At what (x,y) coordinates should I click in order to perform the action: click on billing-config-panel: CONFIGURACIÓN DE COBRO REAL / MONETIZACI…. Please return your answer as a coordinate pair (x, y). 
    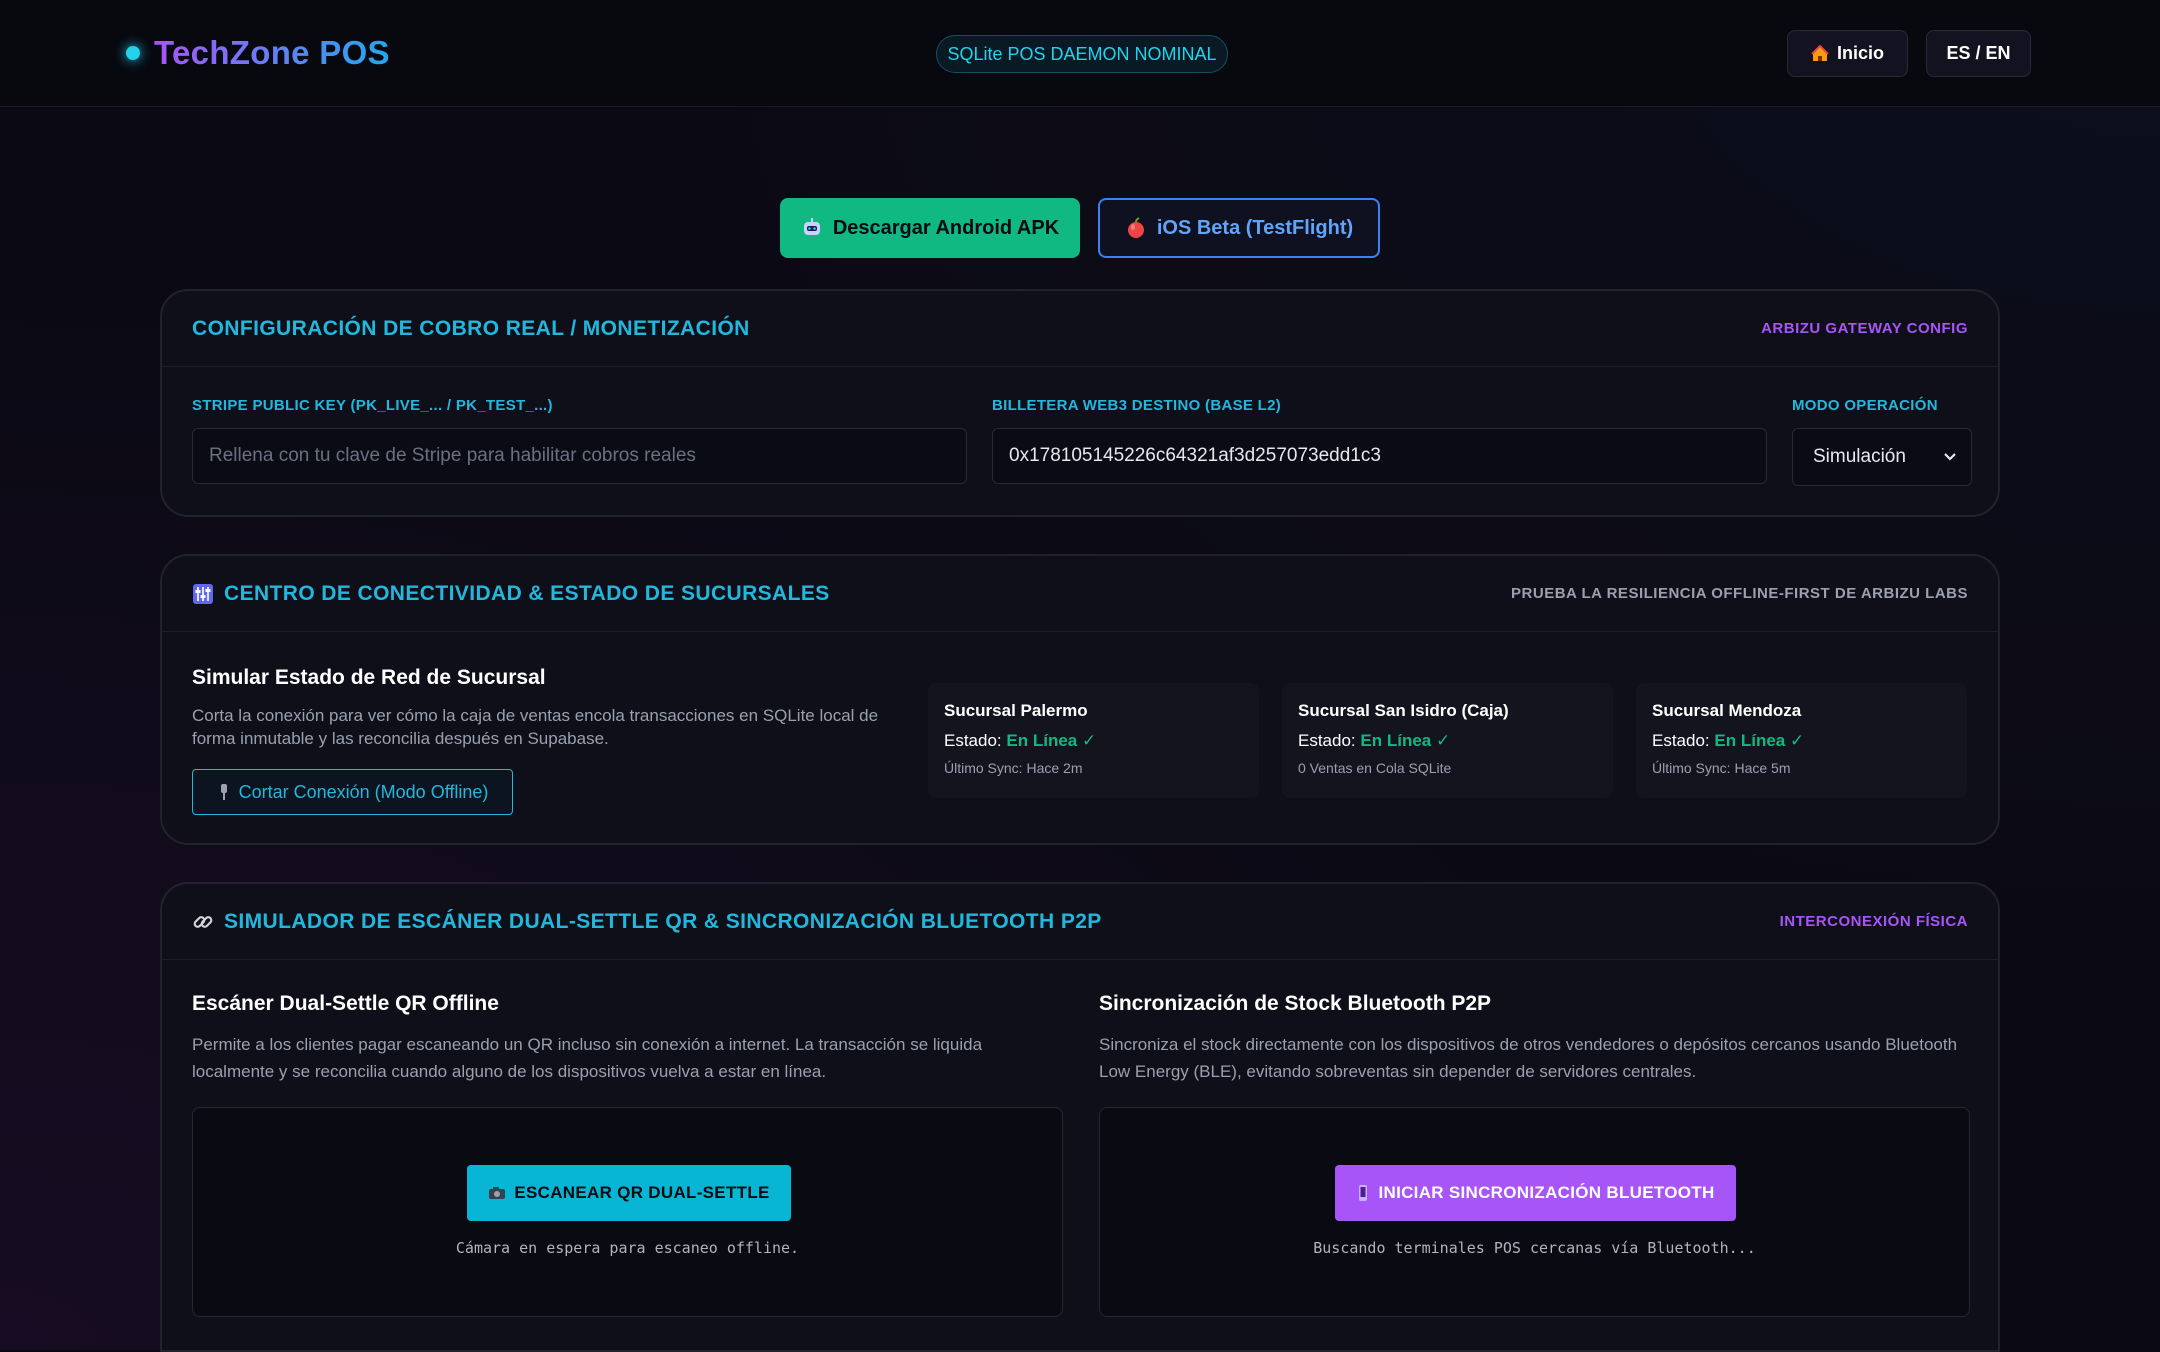
    Looking at the image, I should click on (1080, 403).